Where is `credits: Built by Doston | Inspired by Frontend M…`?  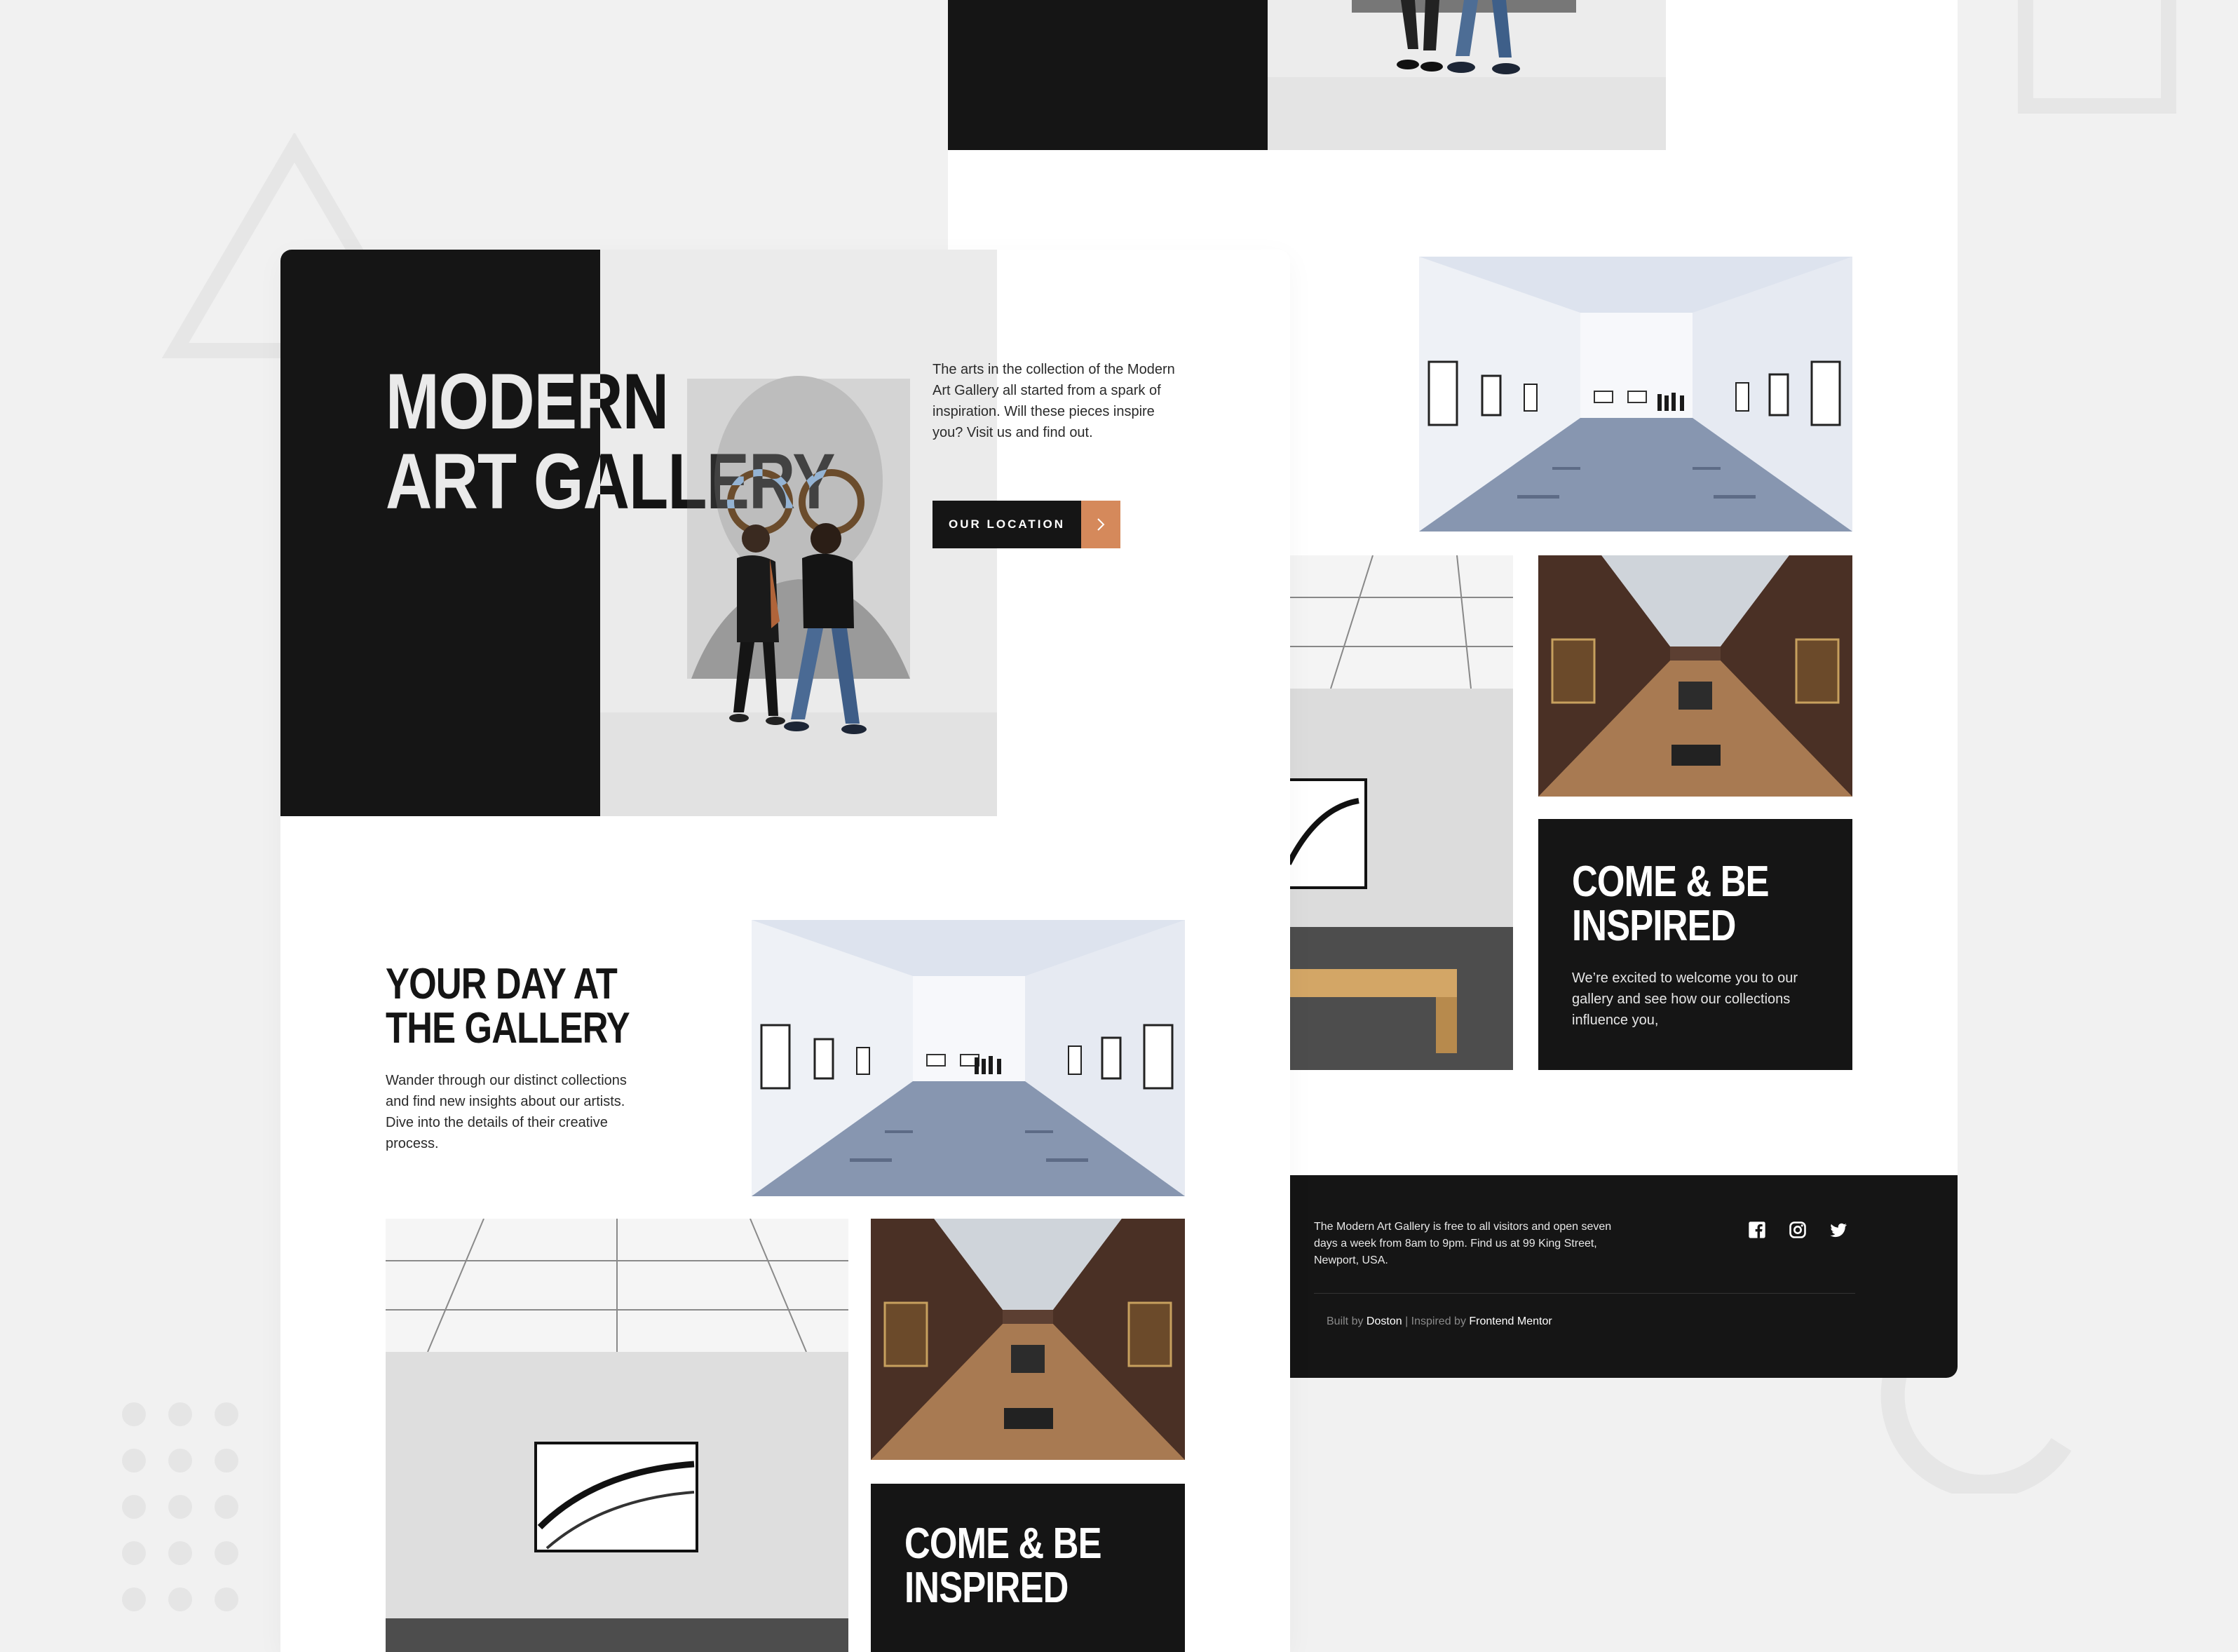 credits: Built by Doston | Inspired by Frontend M… is located at coordinates (1439, 1321).